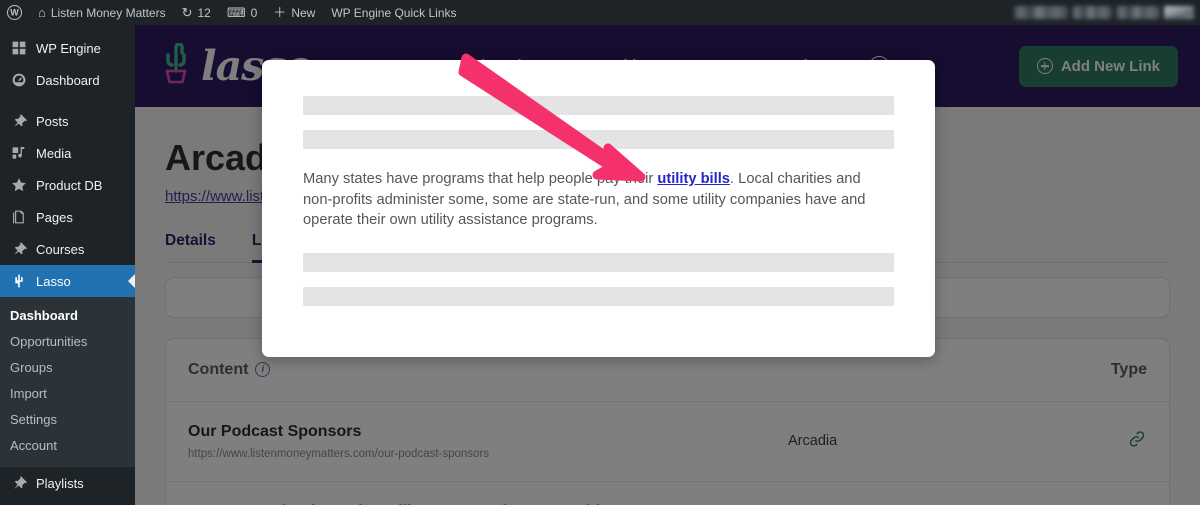  I want to click on site-name-label: Listen Money Matters, so click(108, 12).